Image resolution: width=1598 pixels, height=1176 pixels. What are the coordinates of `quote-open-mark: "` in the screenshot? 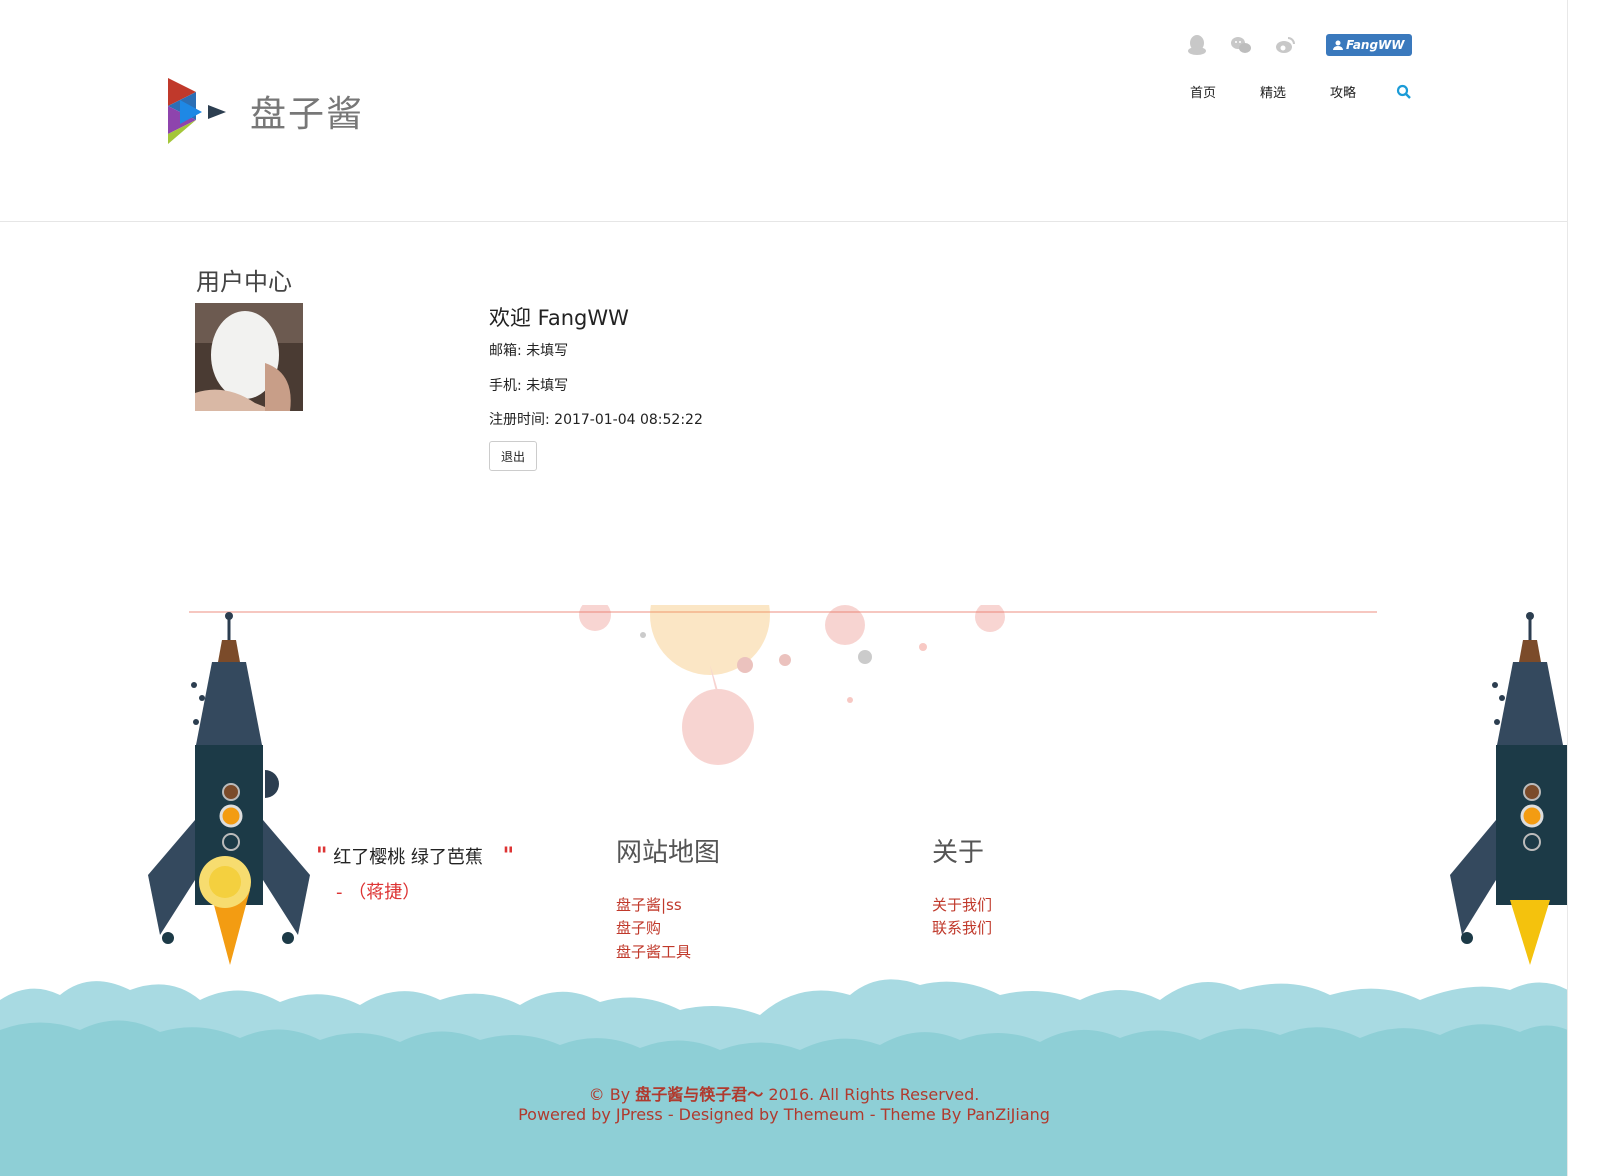 It's located at (322, 856).